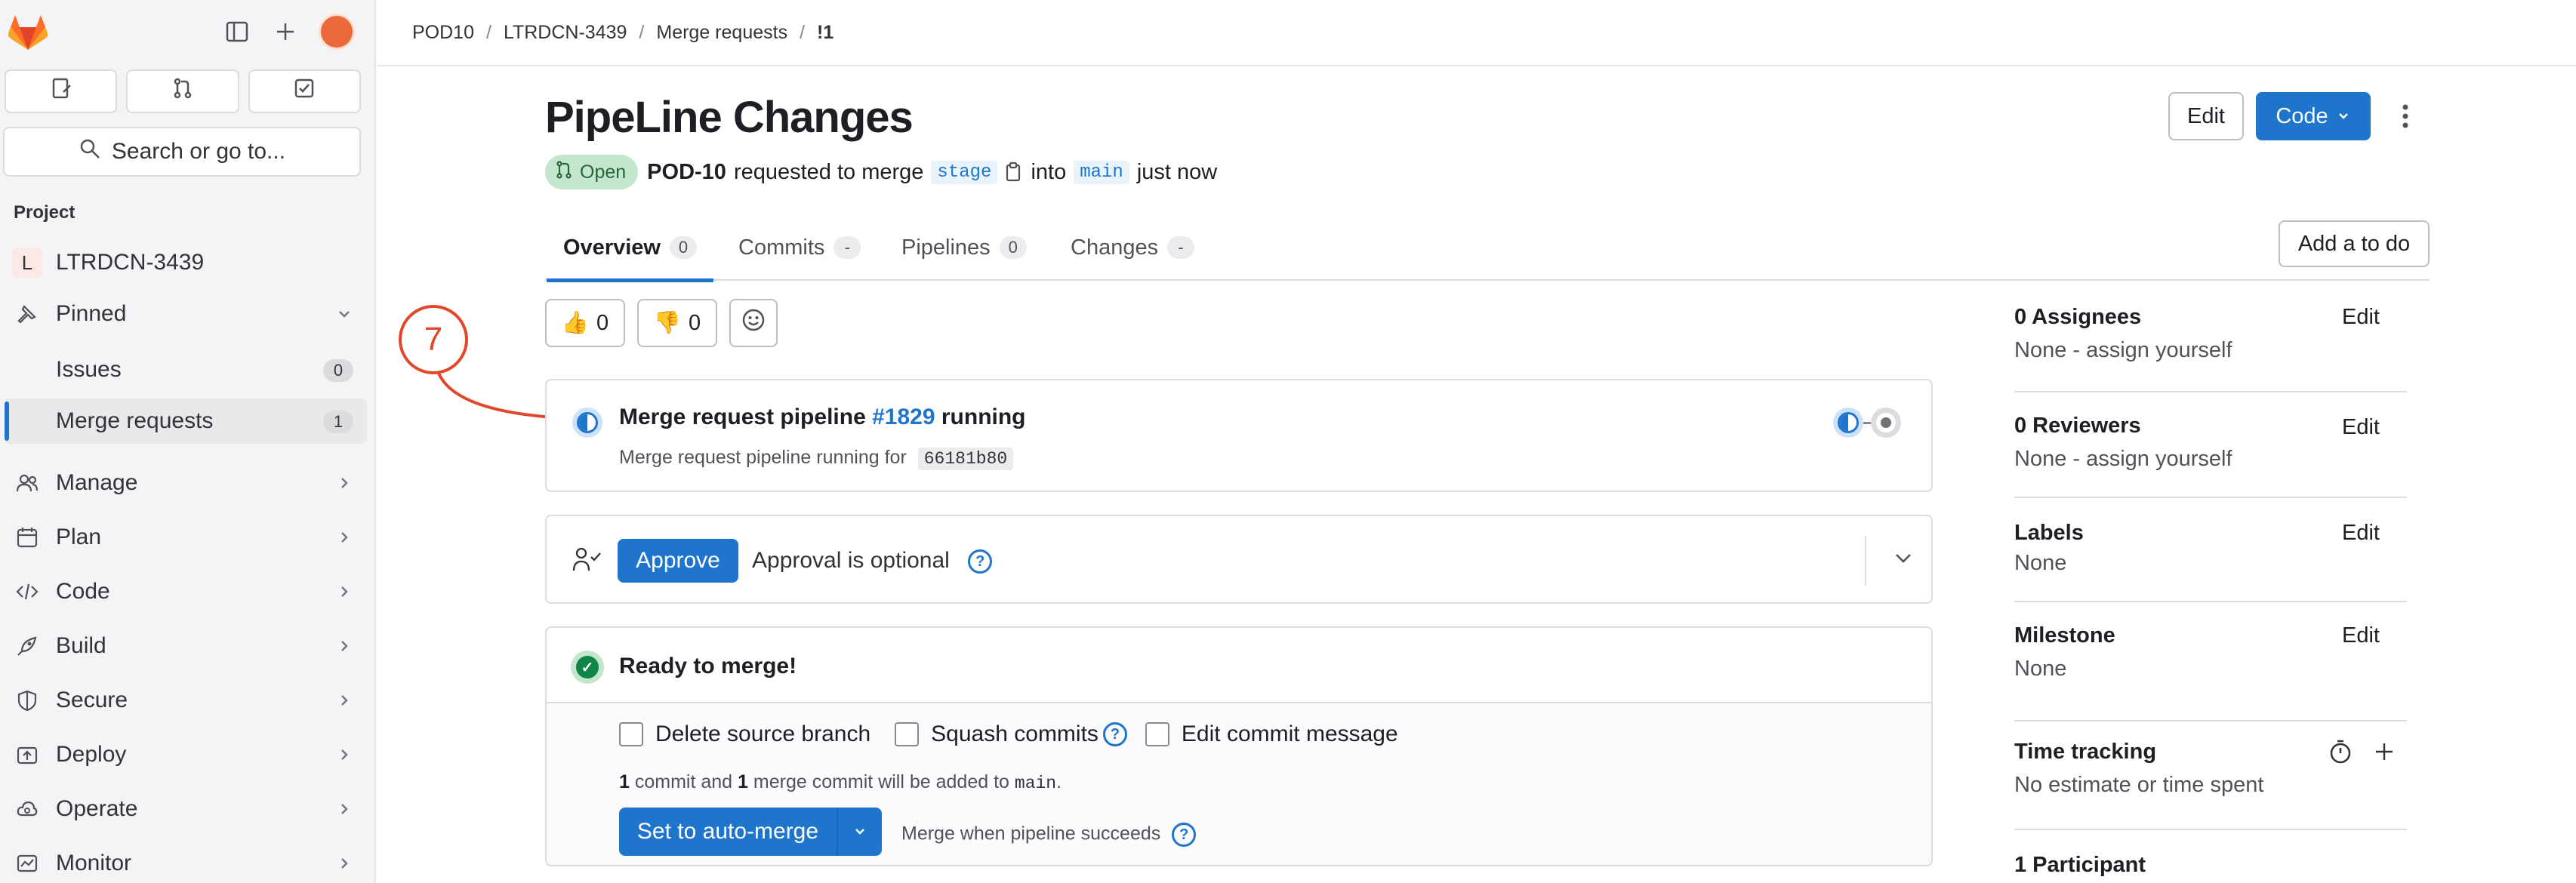 The image size is (2576, 883). What do you see at coordinates (186, 537) in the screenshot?
I see `sidebar-item-plan: Plan` at bounding box center [186, 537].